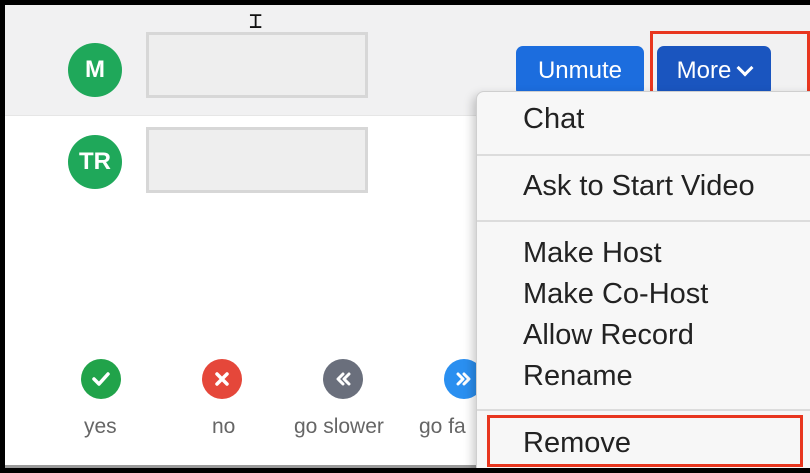 The image size is (810, 473). Describe the element at coordinates (577, 443) in the screenshot. I see `menu-item-remove: Remove` at that location.